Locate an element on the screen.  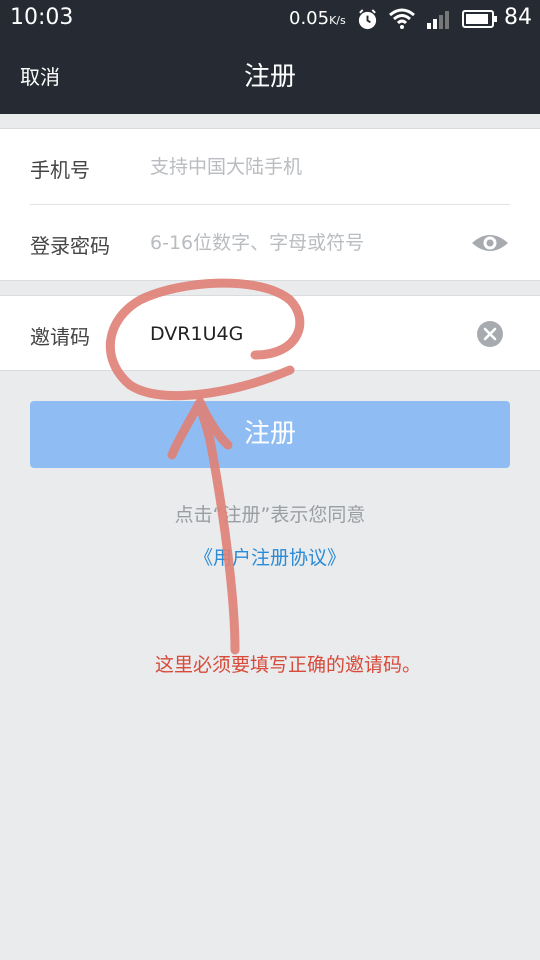
password-row: 登录密码 is located at coordinates (270, 242).